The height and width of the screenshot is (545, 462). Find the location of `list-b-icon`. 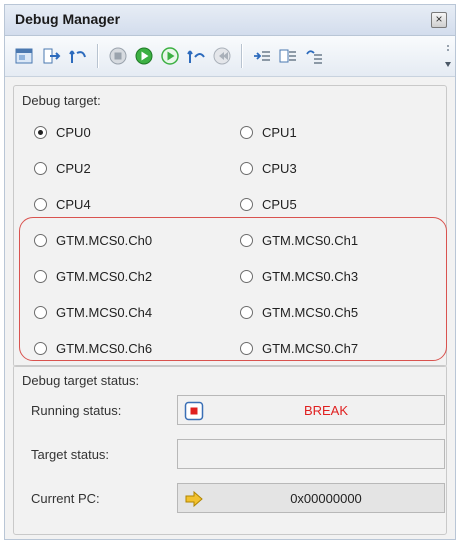

list-b-icon is located at coordinates (288, 56).